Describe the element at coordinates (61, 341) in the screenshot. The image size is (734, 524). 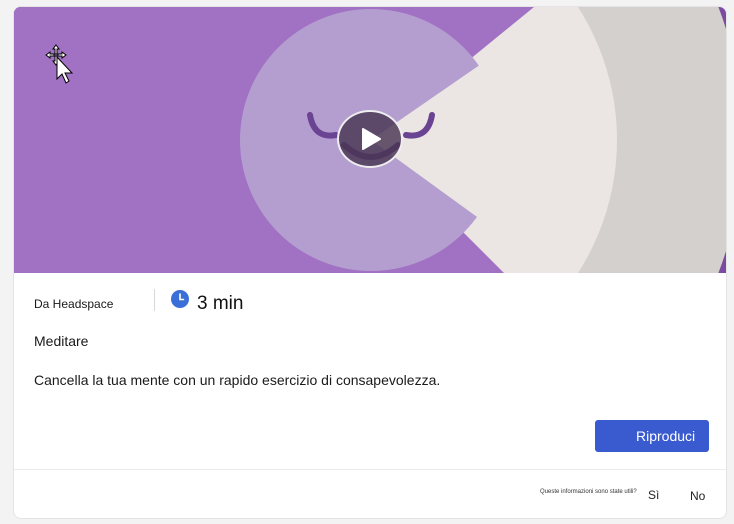
I see `category-label: Meditare` at that location.